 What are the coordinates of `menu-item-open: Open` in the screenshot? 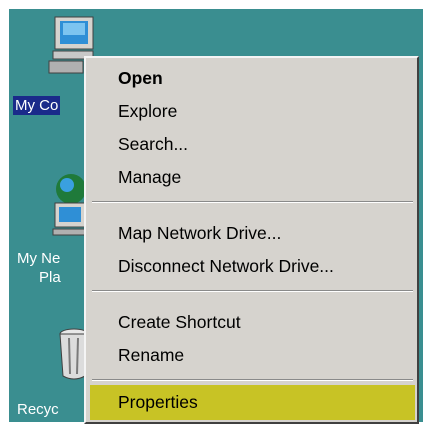 It's located at (252, 78).